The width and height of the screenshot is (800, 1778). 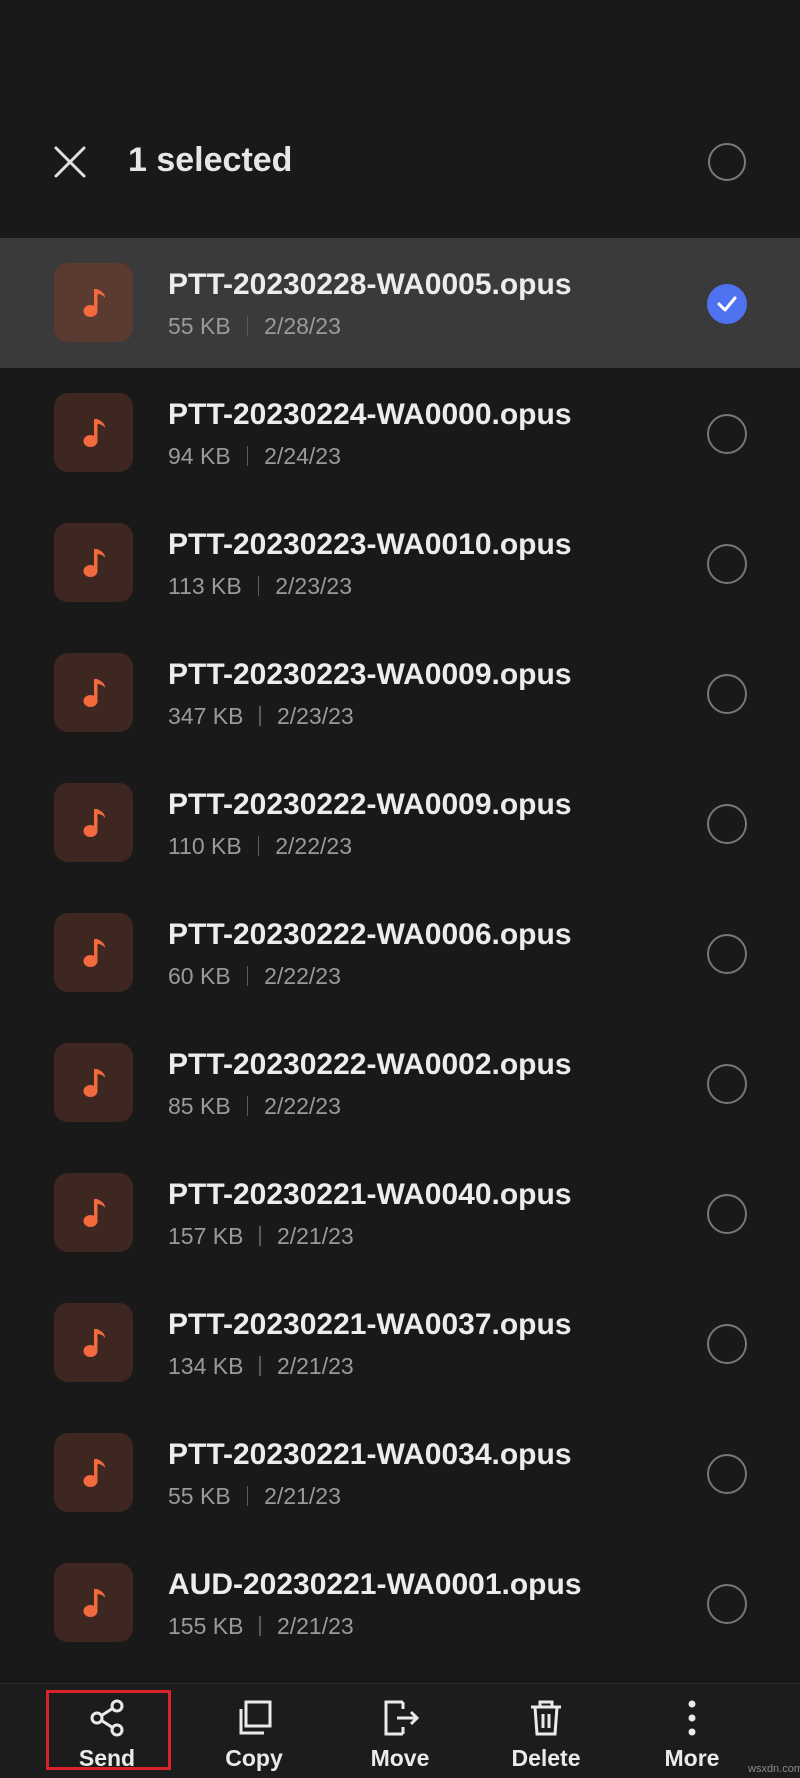 I want to click on file-size: 113 KB, so click(x=205, y=586).